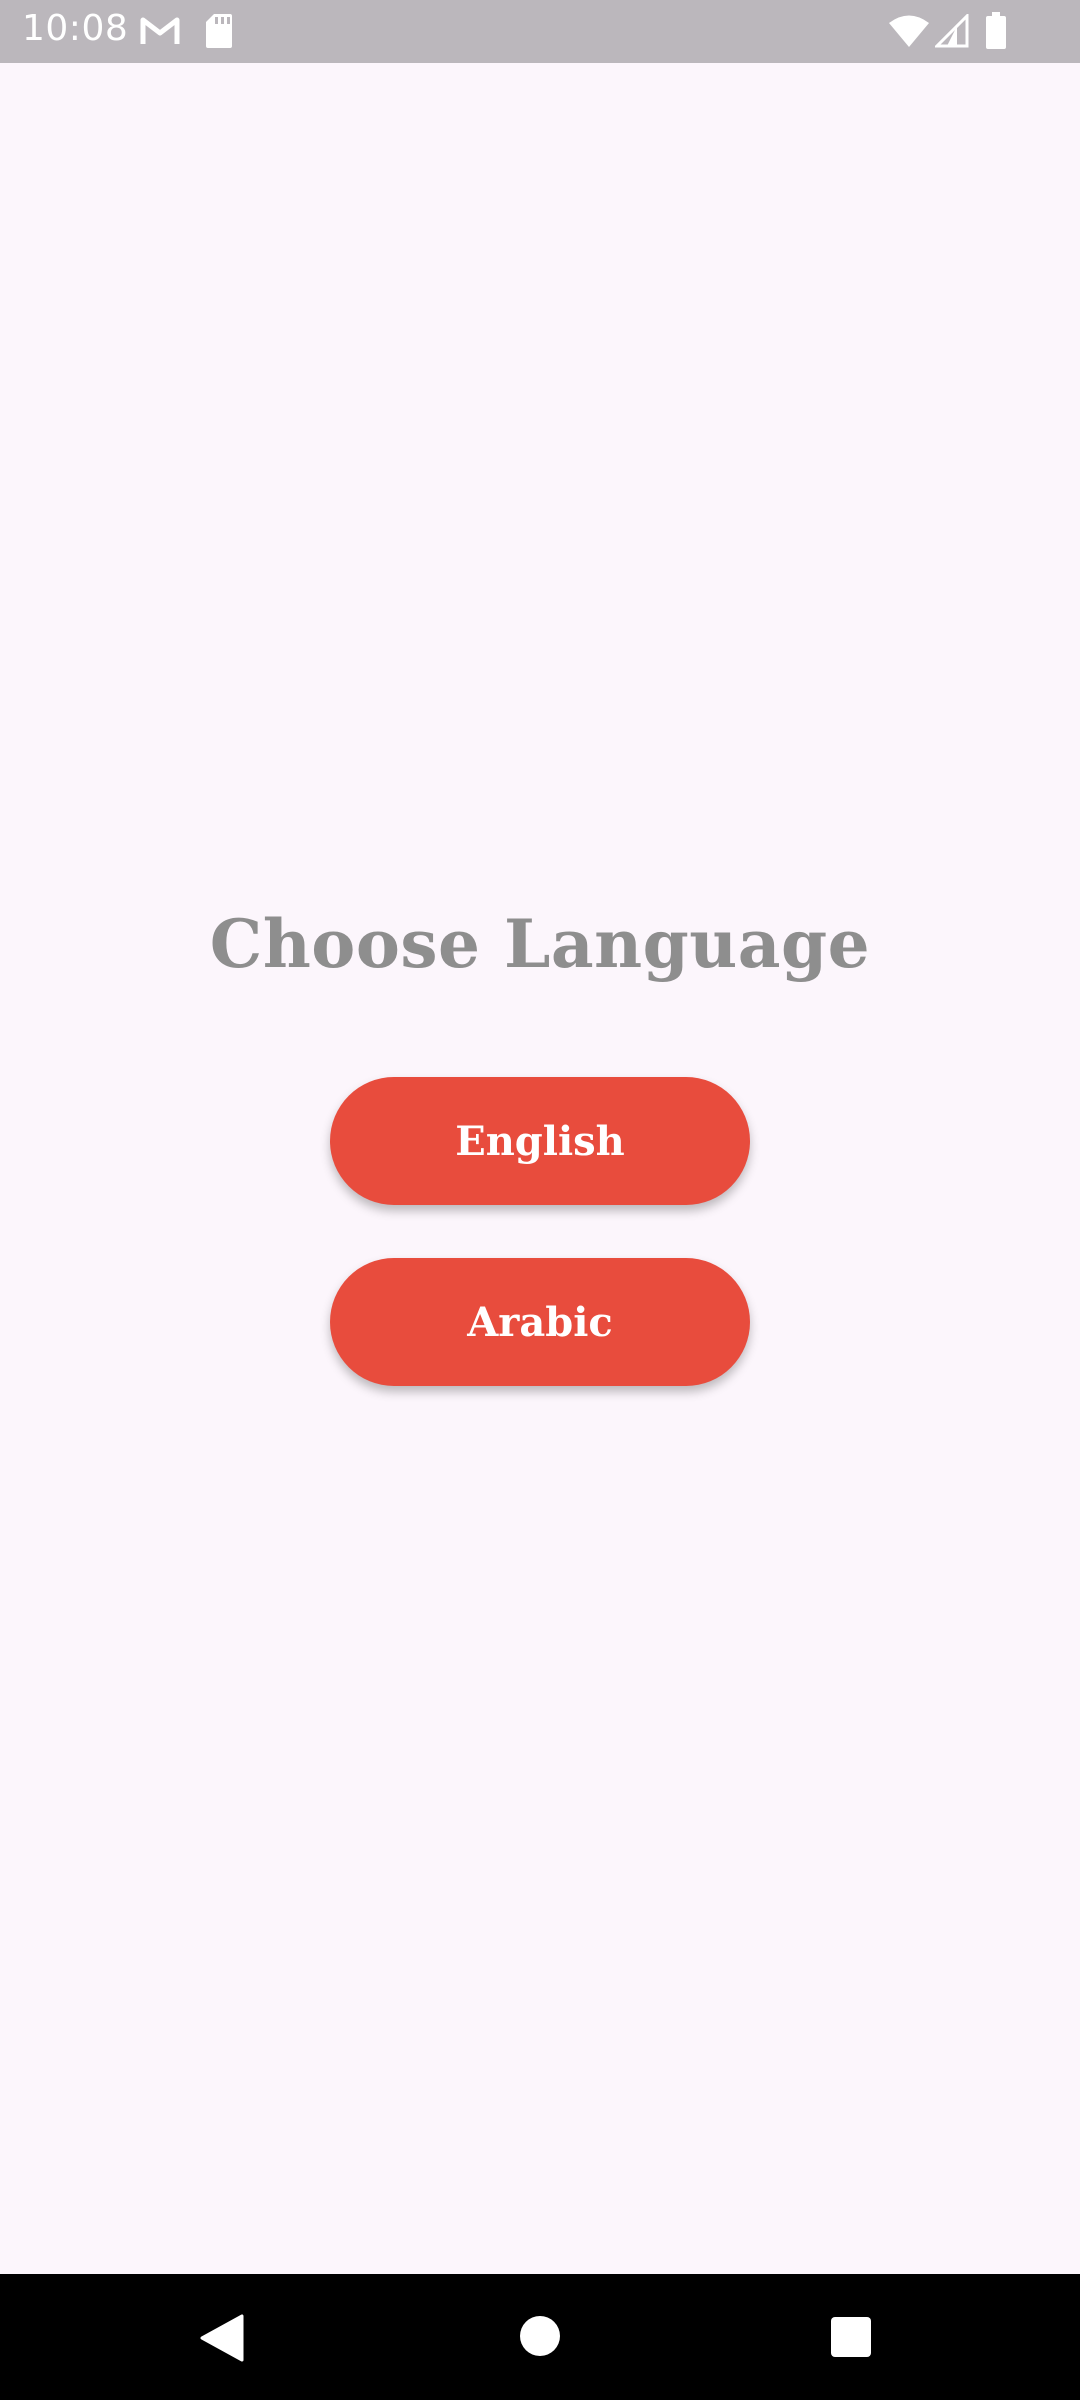  Describe the element at coordinates (75, 28) in the screenshot. I see `status-time: 10:08` at that location.